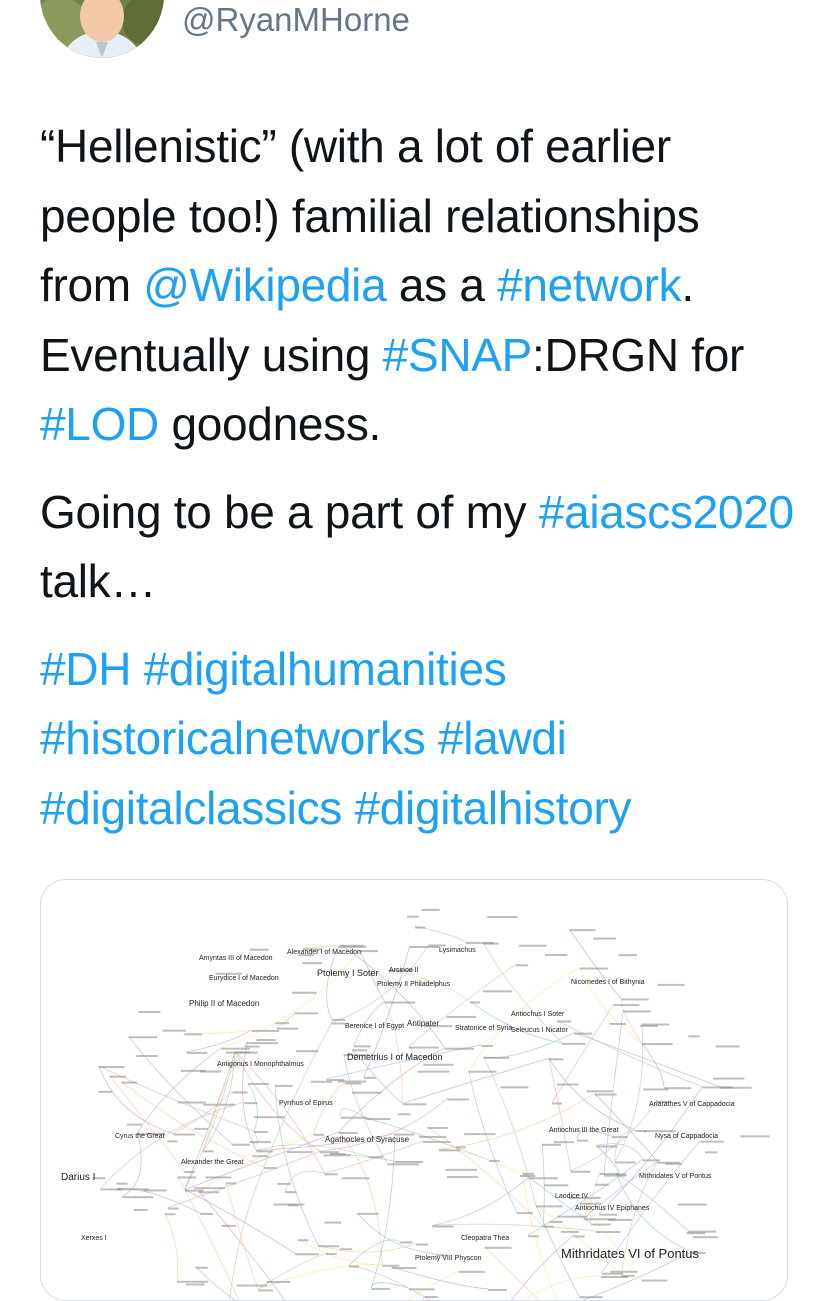 The image size is (828, 1301). Describe the element at coordinates (325, 669) in the screenshot. I see `hashtag-link: #digitalhumanities` at that location.